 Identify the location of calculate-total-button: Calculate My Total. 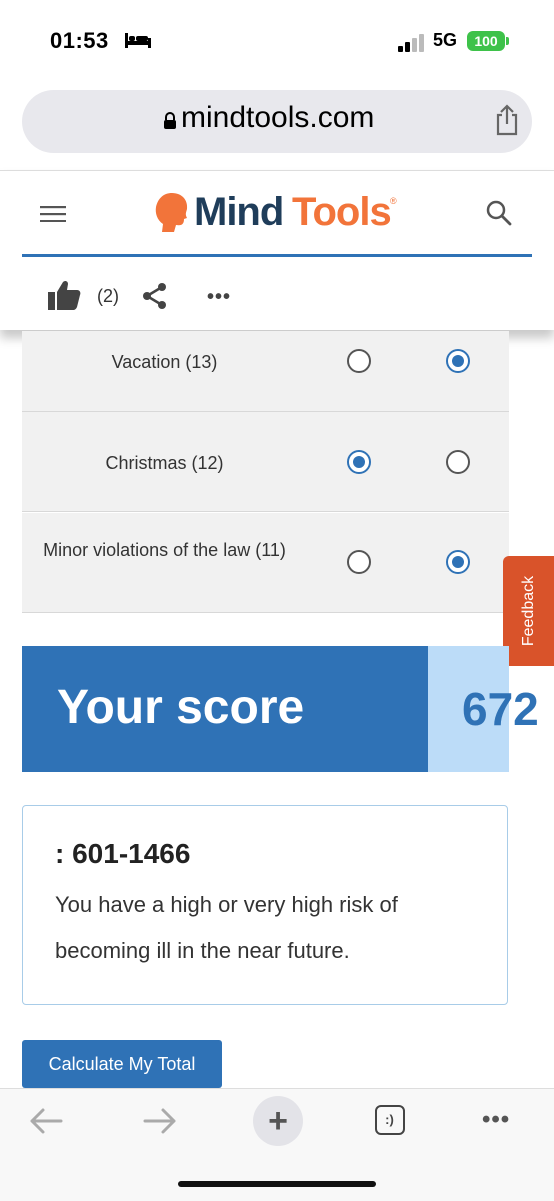
(122, 1064).